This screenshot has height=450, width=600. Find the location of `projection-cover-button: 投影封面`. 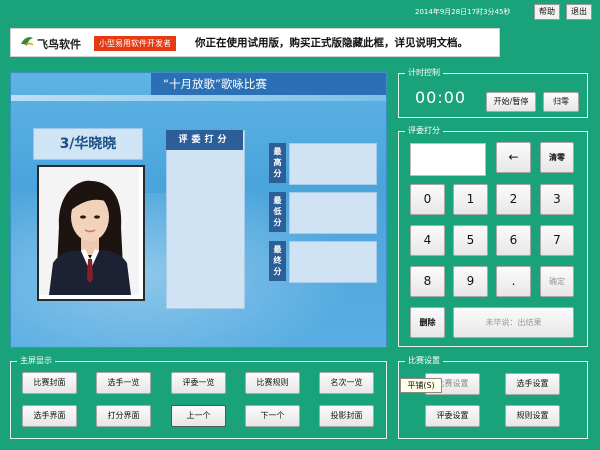

projection-cover-button: 投影封面 is located at coordinates (346, 416).